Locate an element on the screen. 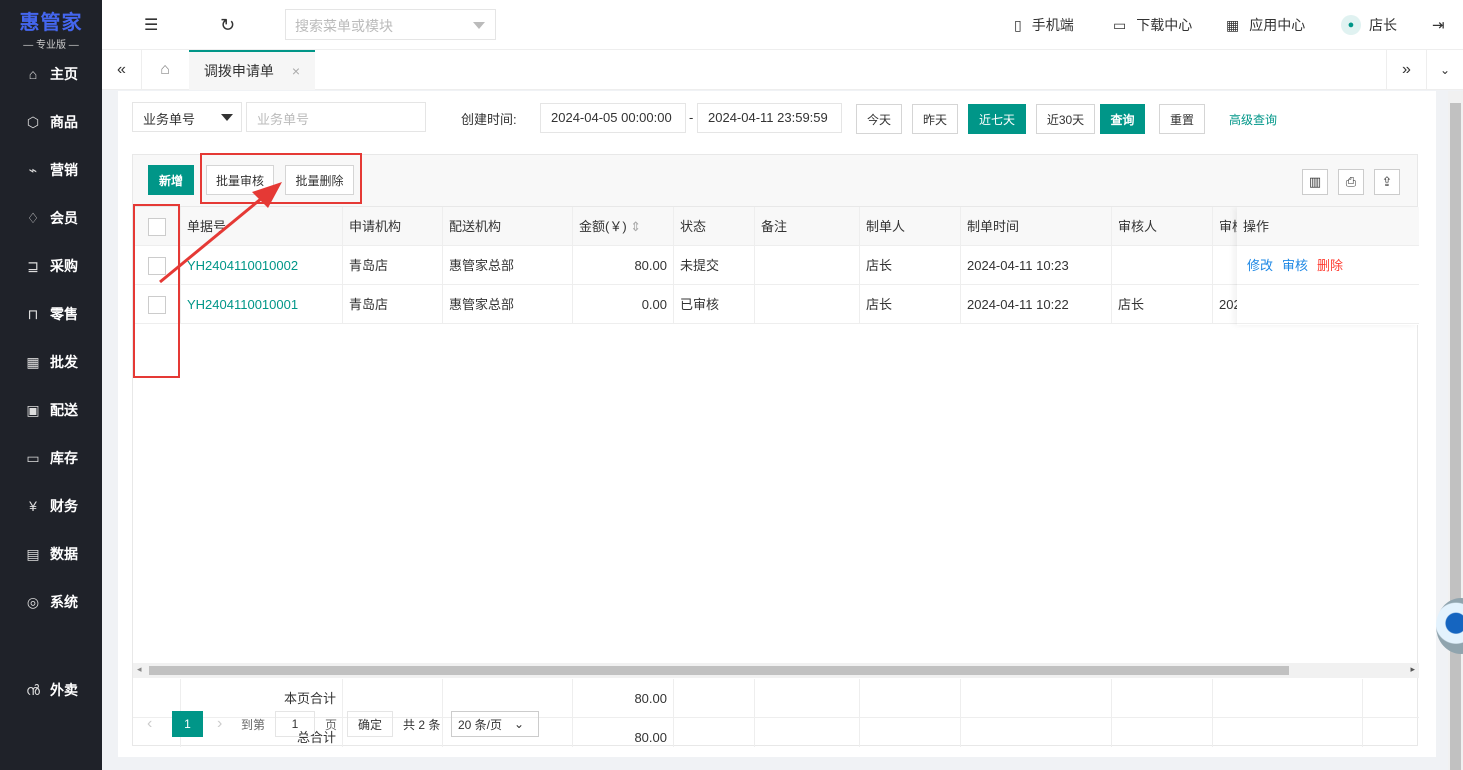  annotation-box-checkboxes is located at coordinates (156, 291).